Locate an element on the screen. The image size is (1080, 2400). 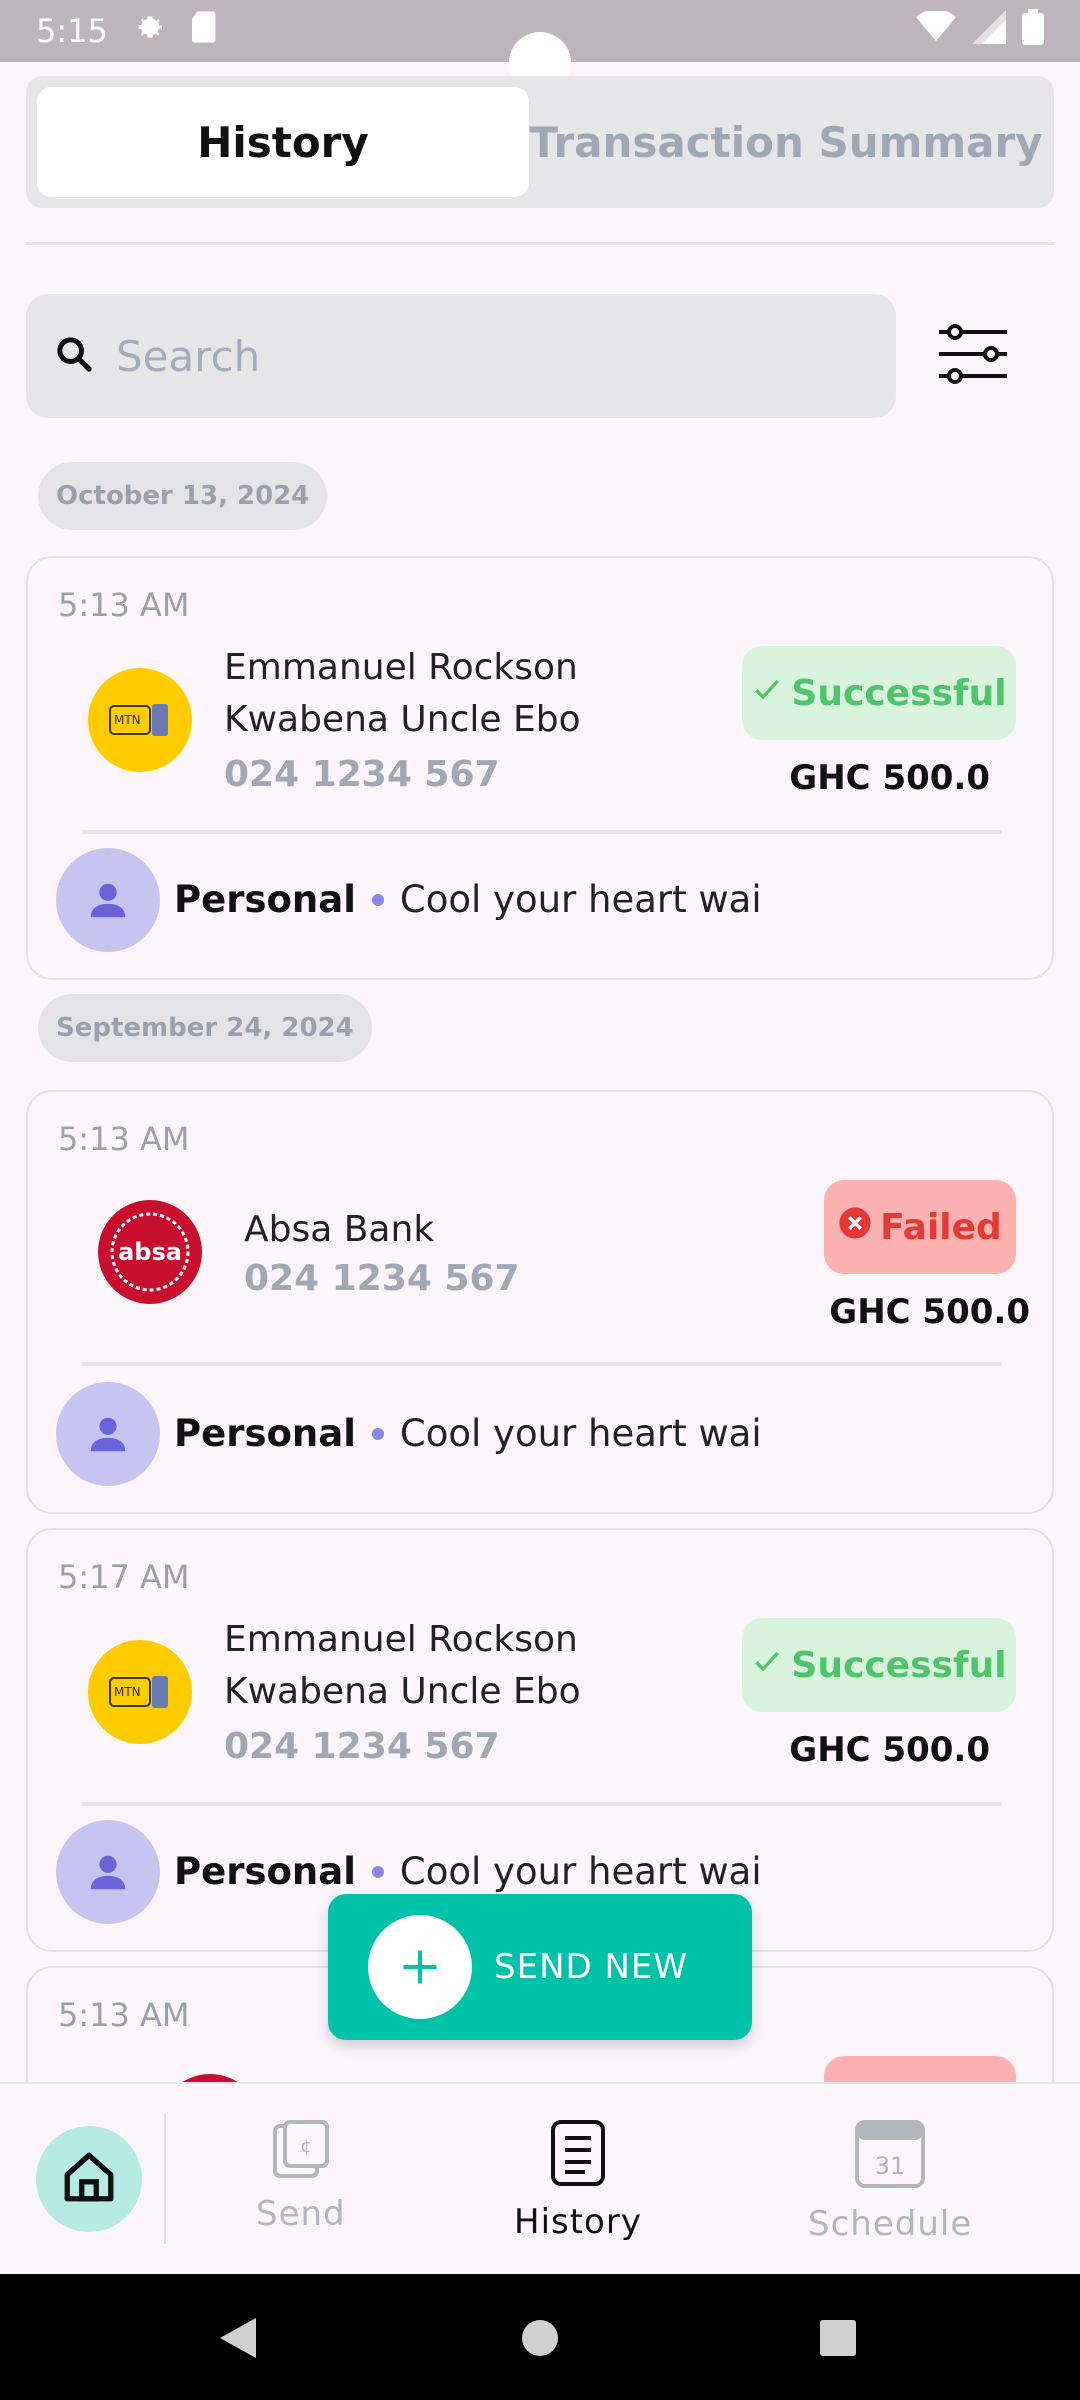
svg-text: absa is located at coordinates (150, 1252).